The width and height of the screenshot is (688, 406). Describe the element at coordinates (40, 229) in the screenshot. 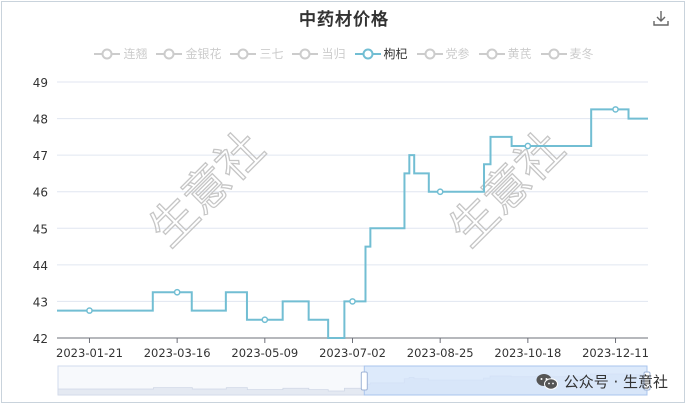

I see `y-tick-label: 45` at that location.